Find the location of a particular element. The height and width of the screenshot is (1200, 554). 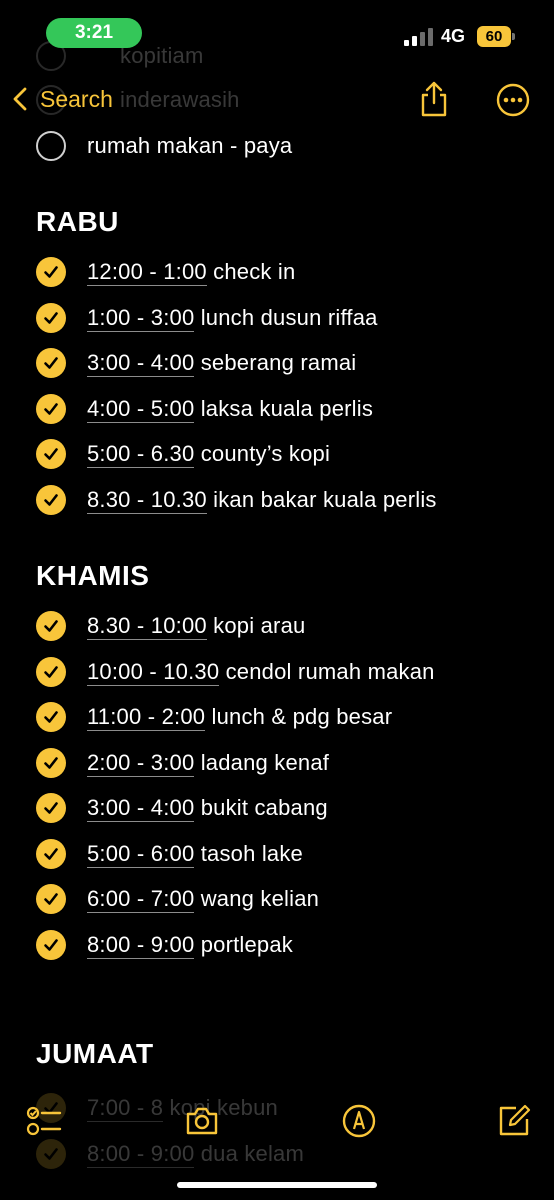

list-item: 1:00 - 3:00 lunch dusun riffaa is located at coordinates (277, 318).